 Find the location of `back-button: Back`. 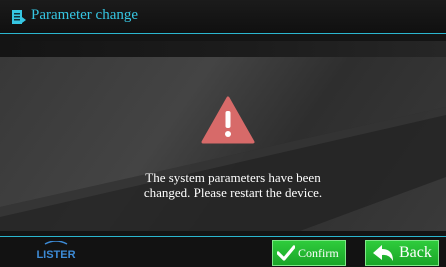

back-button: Back is located at coordinates (402, 253).